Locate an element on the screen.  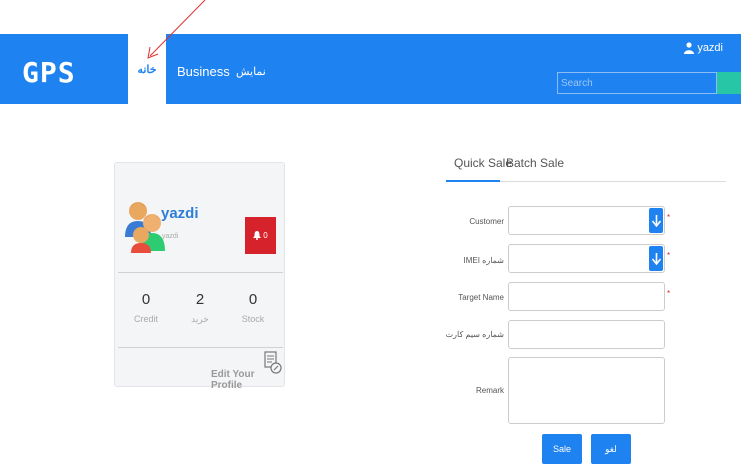
stat-label: Stock is located at coordinates (253, 319).